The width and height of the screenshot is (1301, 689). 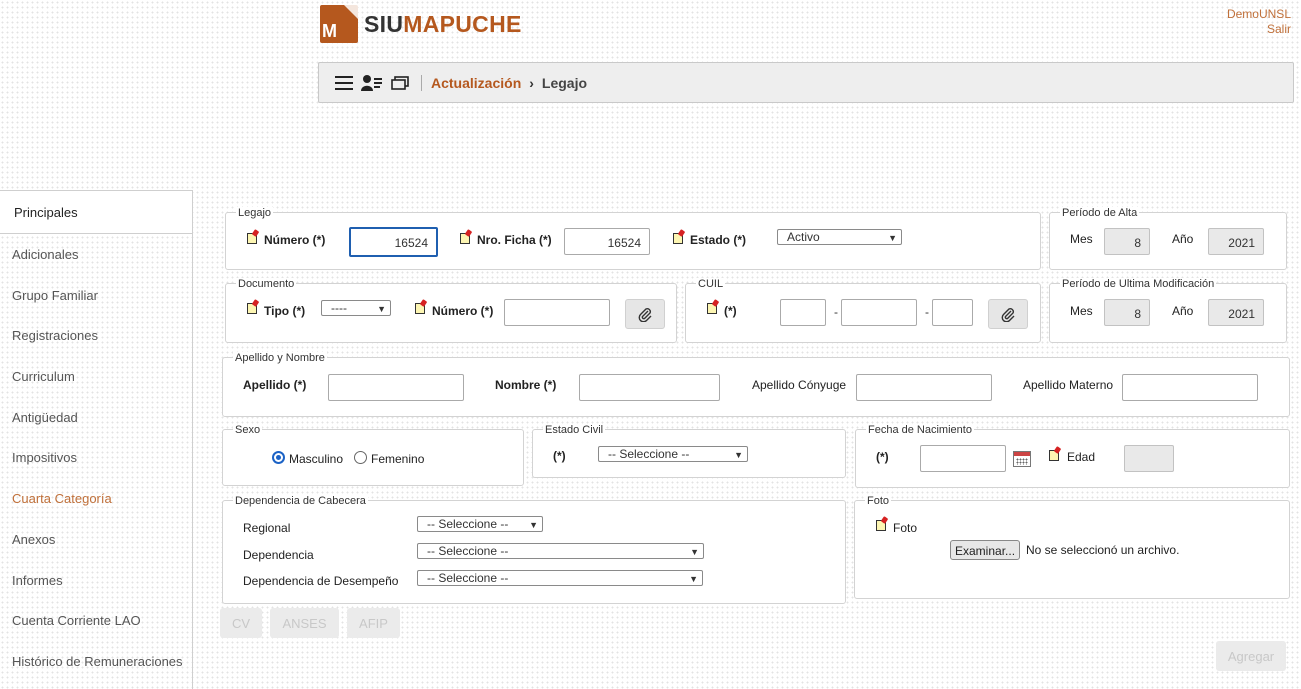 I want to click on apellido-conyuge-label: Apellido Cónyuge, so click(x=799, y=385).